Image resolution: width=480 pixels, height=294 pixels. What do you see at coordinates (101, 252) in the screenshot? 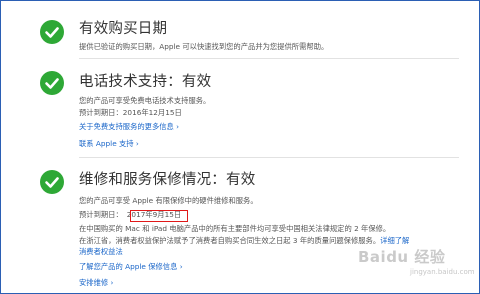
I see `consumer-rights-link: 消费者权益法` at bounding box center [101, 252].